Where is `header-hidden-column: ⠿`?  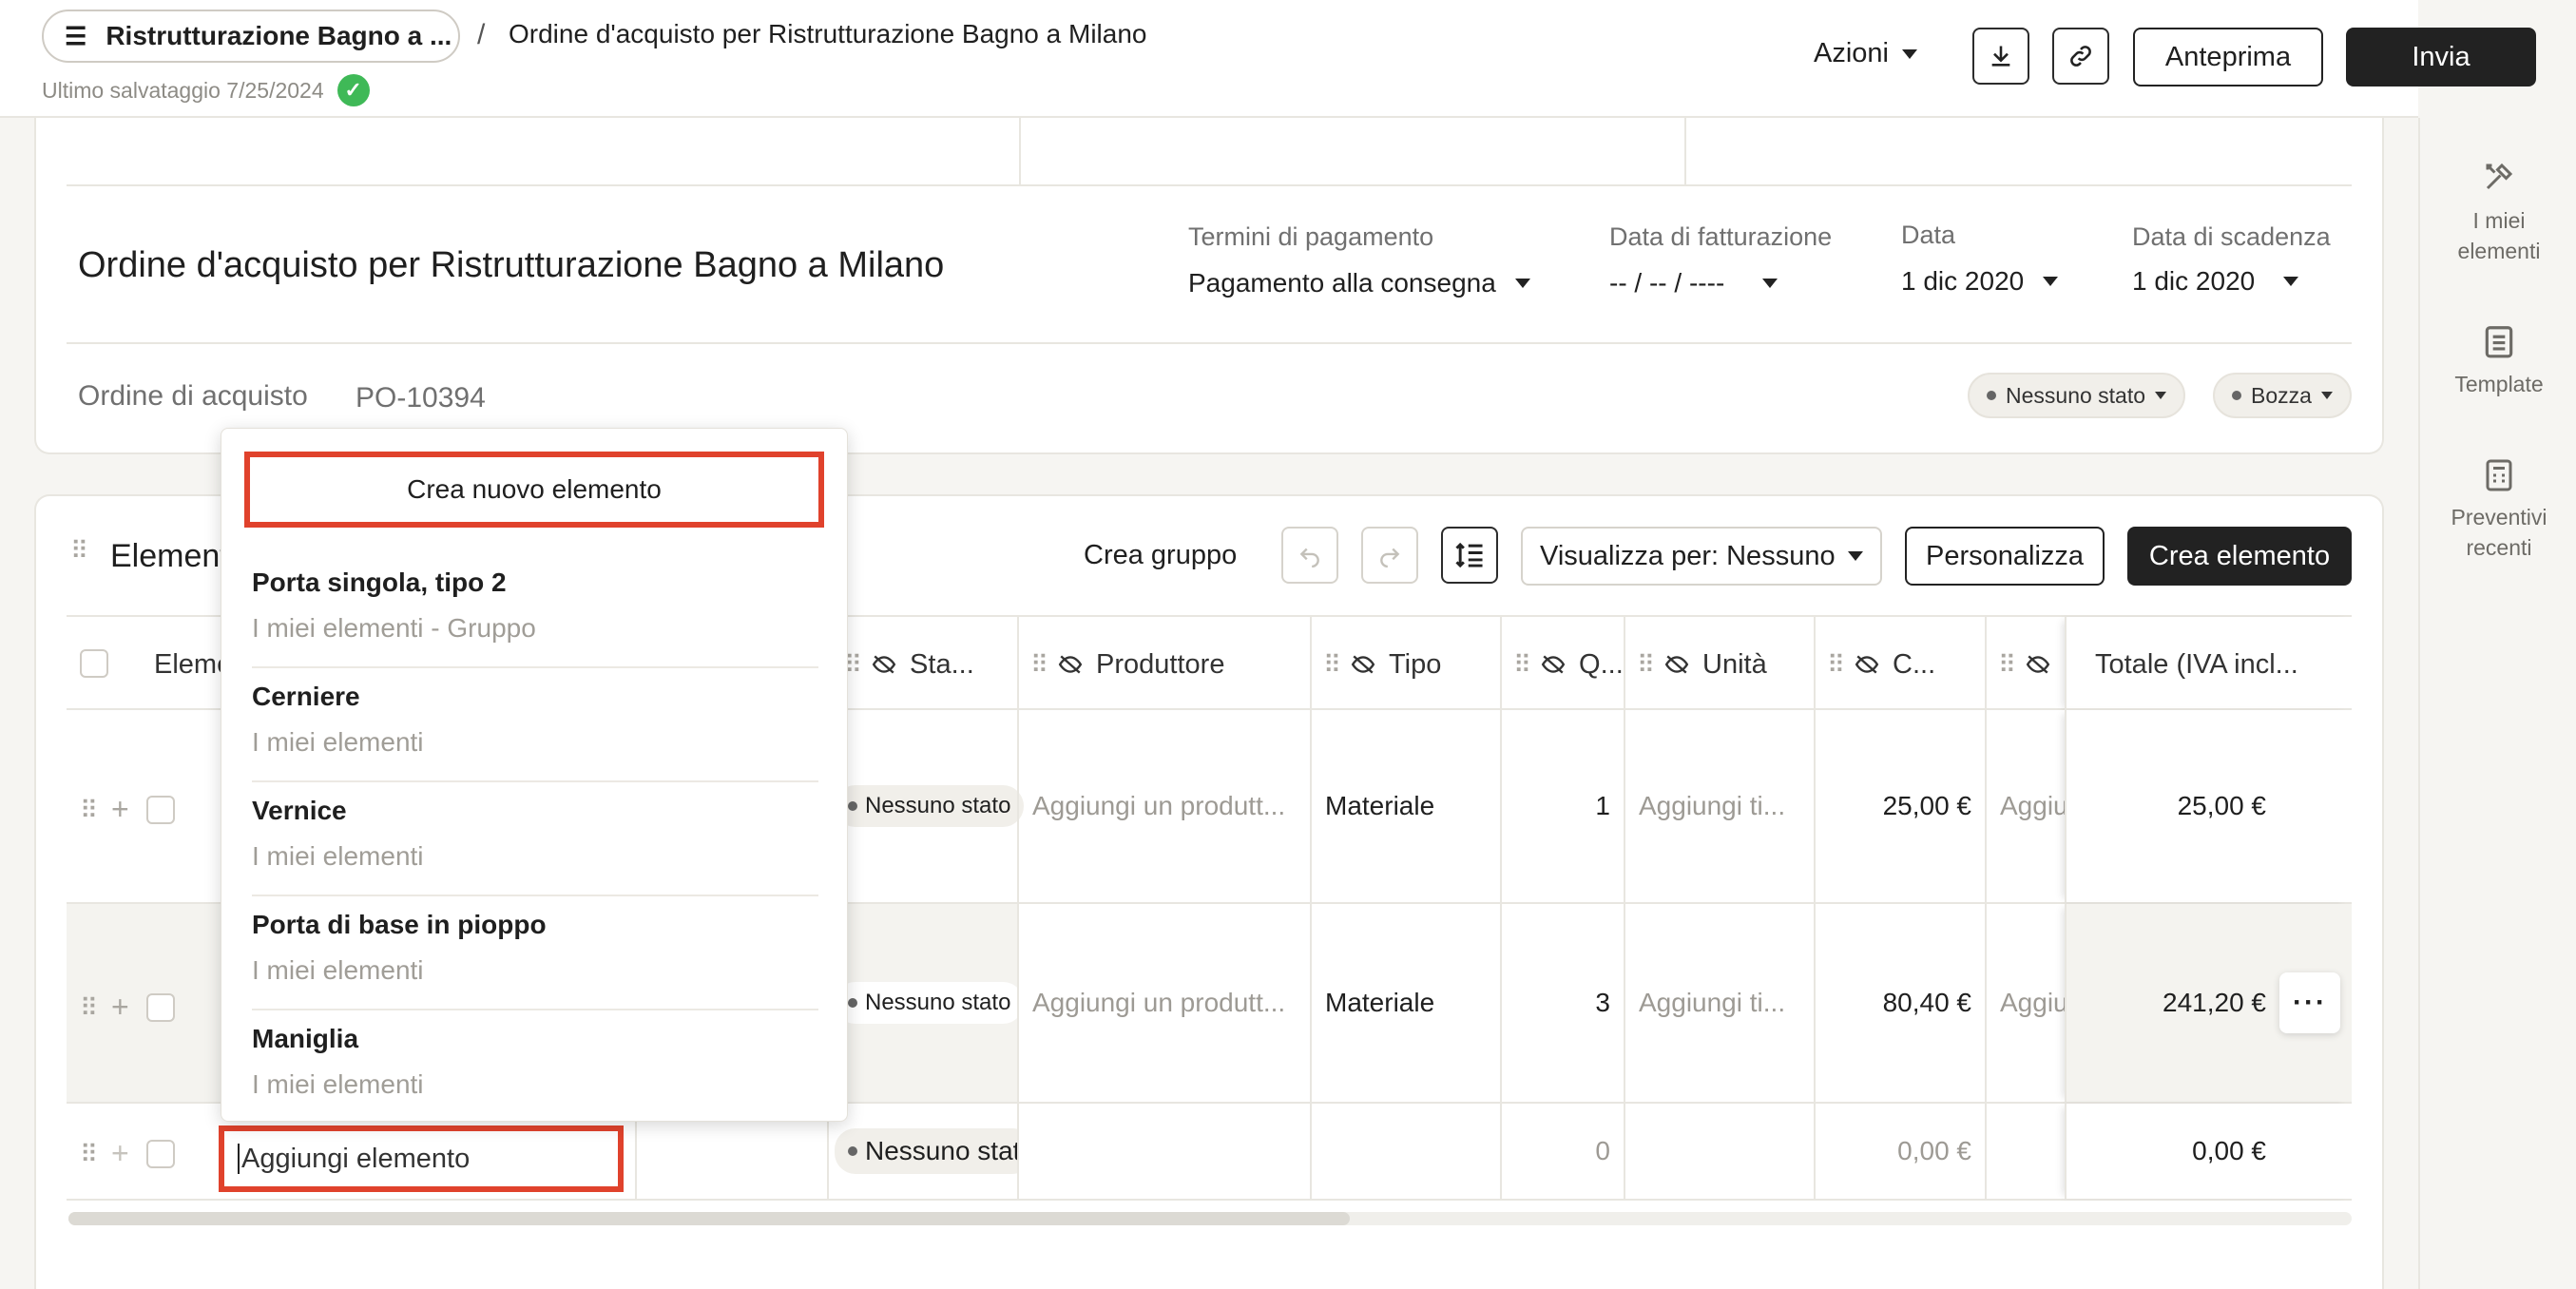
header-hidden-column: ⠿ is located at coordinates (2025, 664).